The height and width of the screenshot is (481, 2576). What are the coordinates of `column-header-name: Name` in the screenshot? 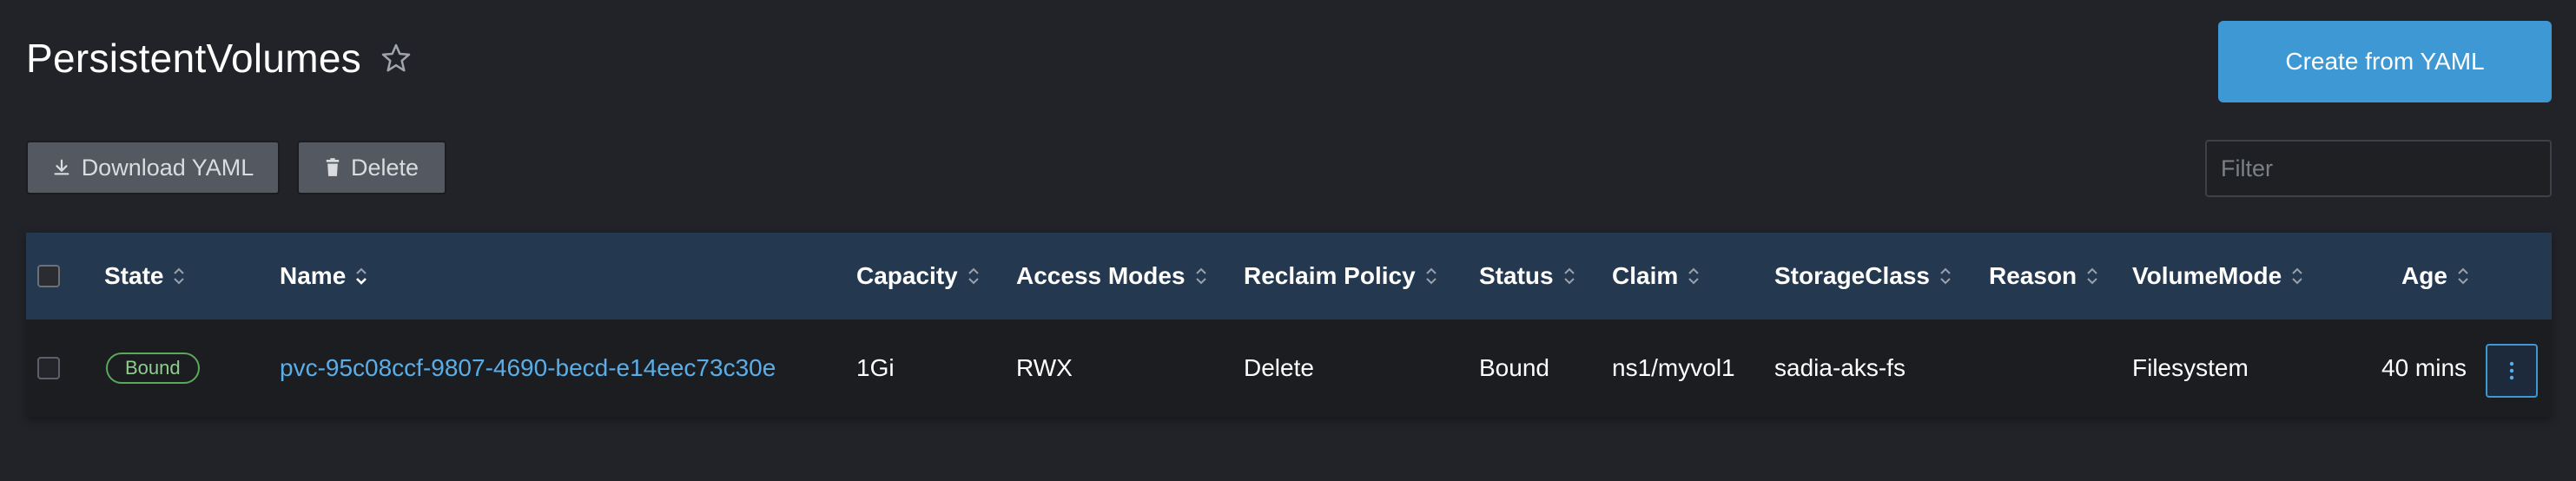 It's located at (324, 276).